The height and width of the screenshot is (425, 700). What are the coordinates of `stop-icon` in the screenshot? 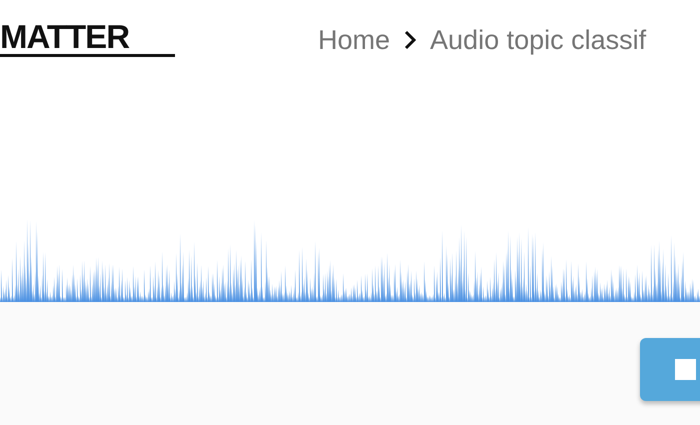 It's located at (685, 369).